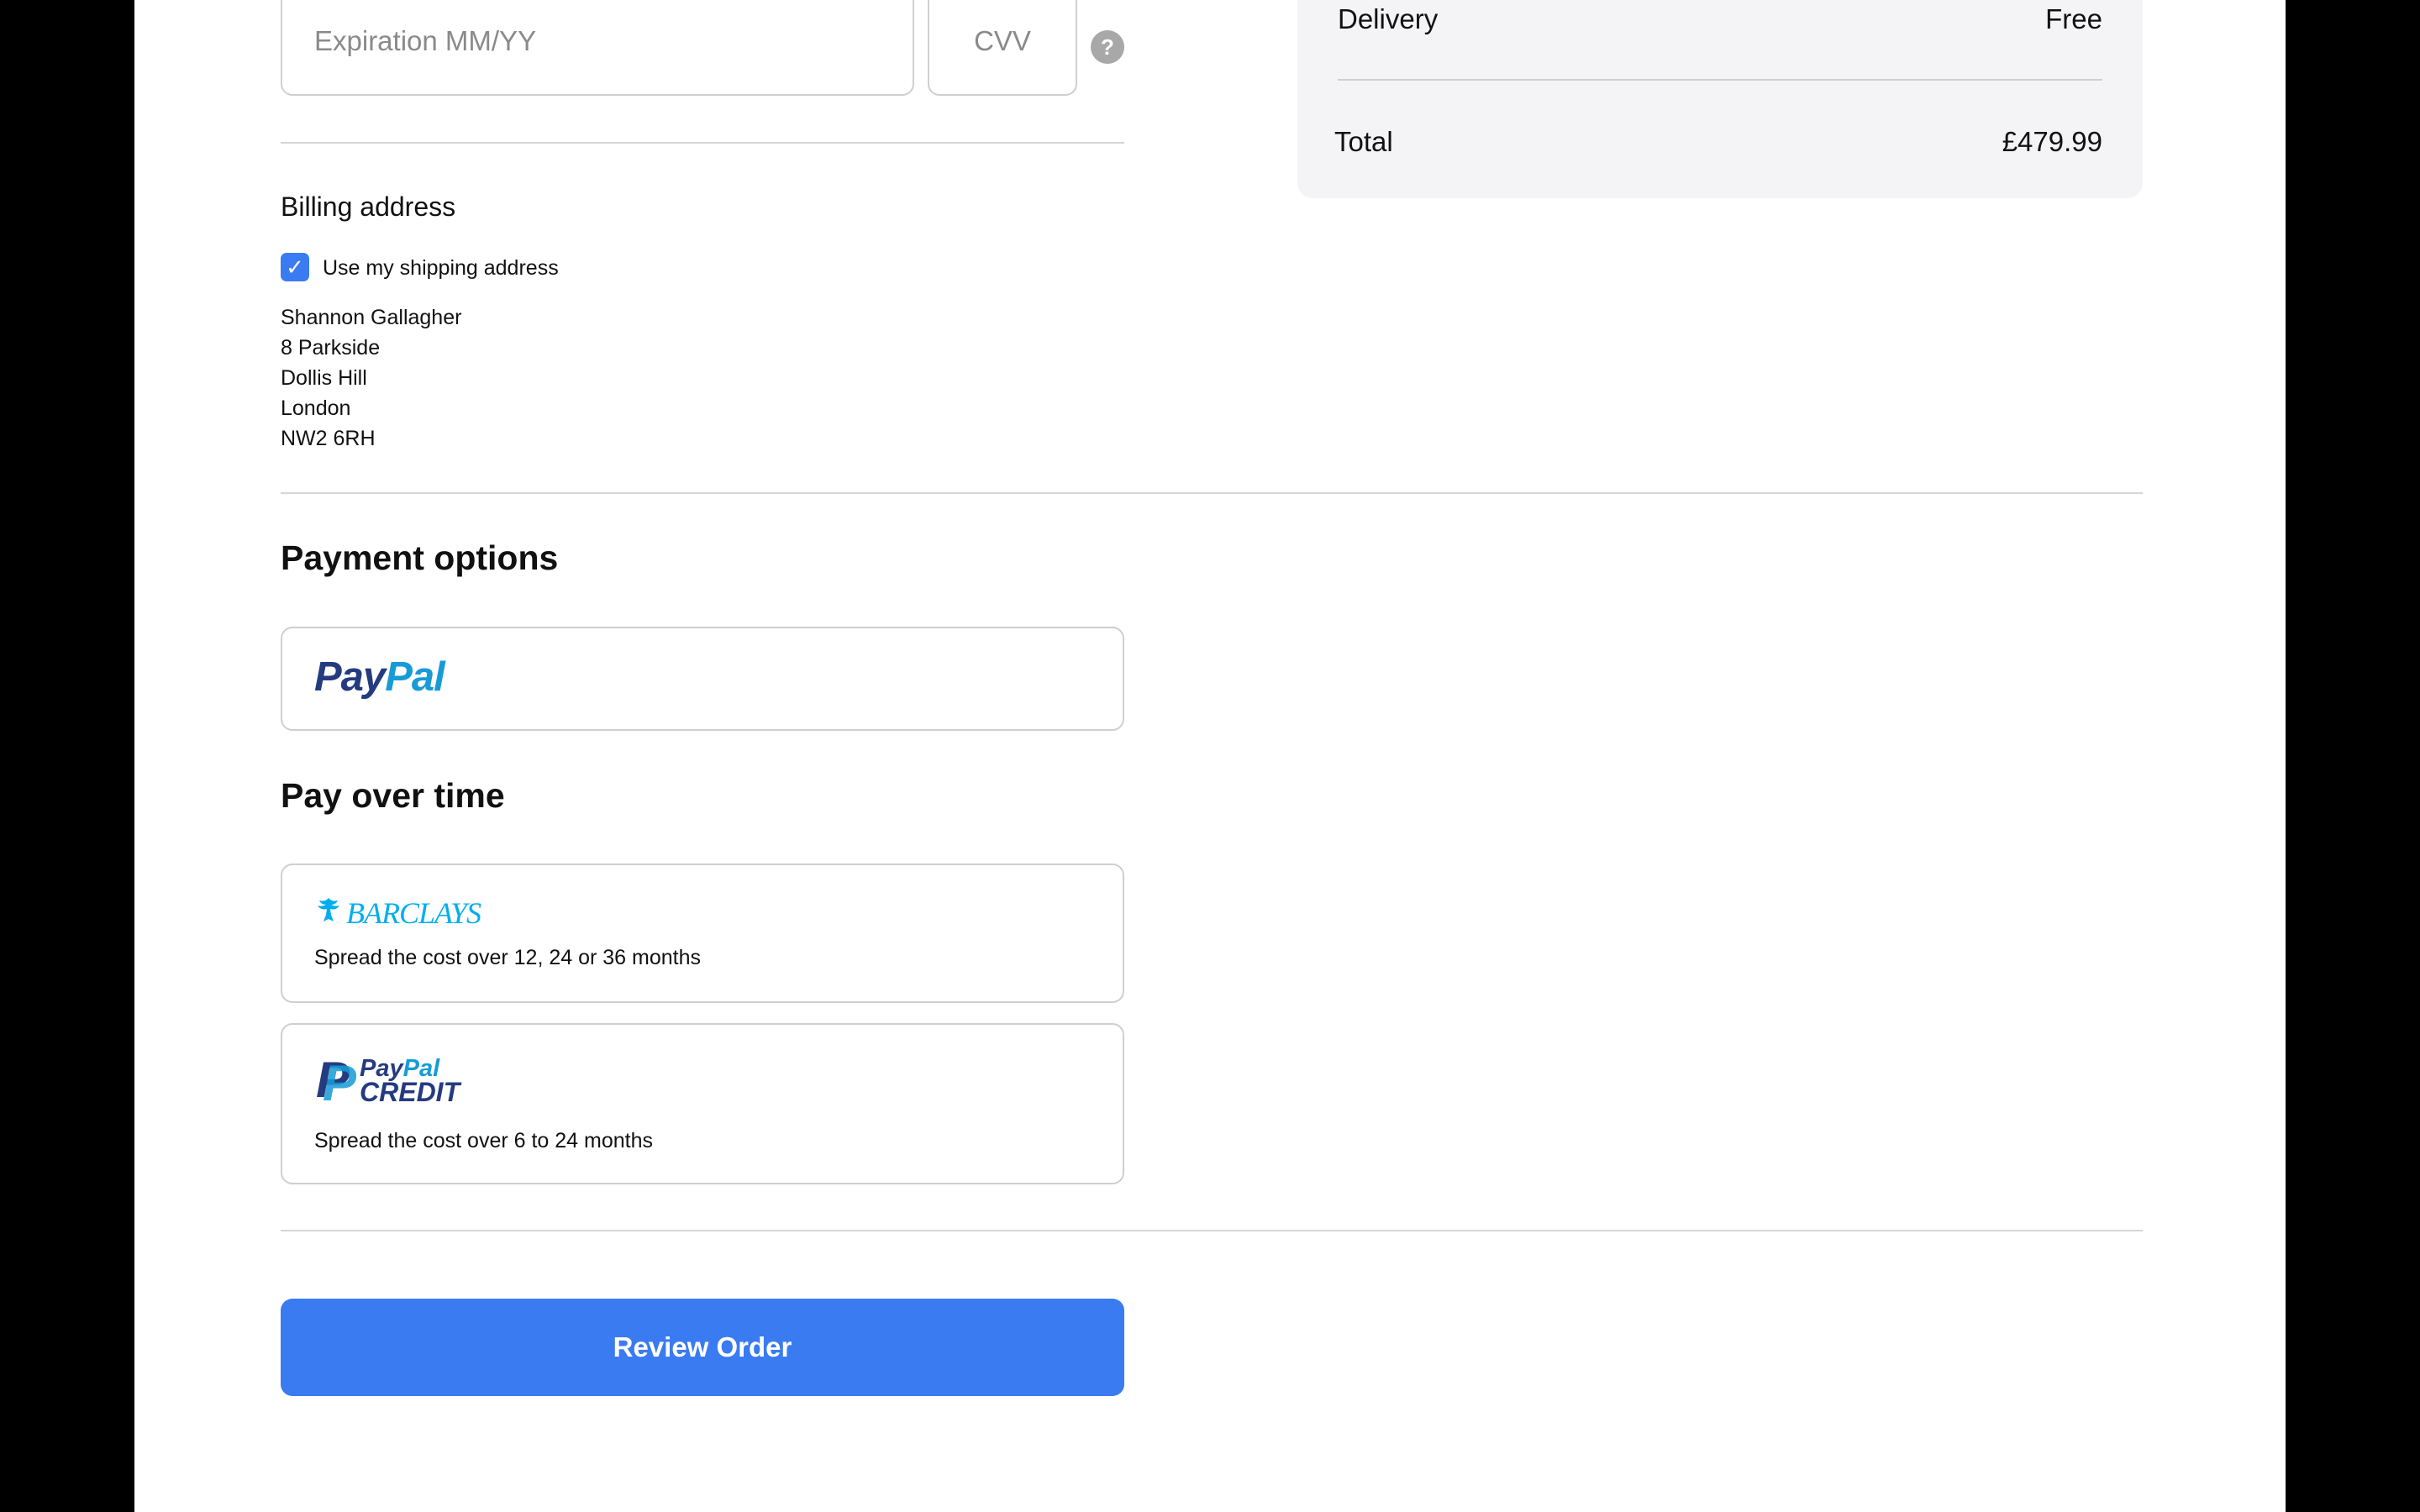 Image resolution: width=2420 pixels, height=1512 pixels. Describe the element at coordinates (337, 1081) in the screenshot. I see `paypal-p-icon: P P` at that location.